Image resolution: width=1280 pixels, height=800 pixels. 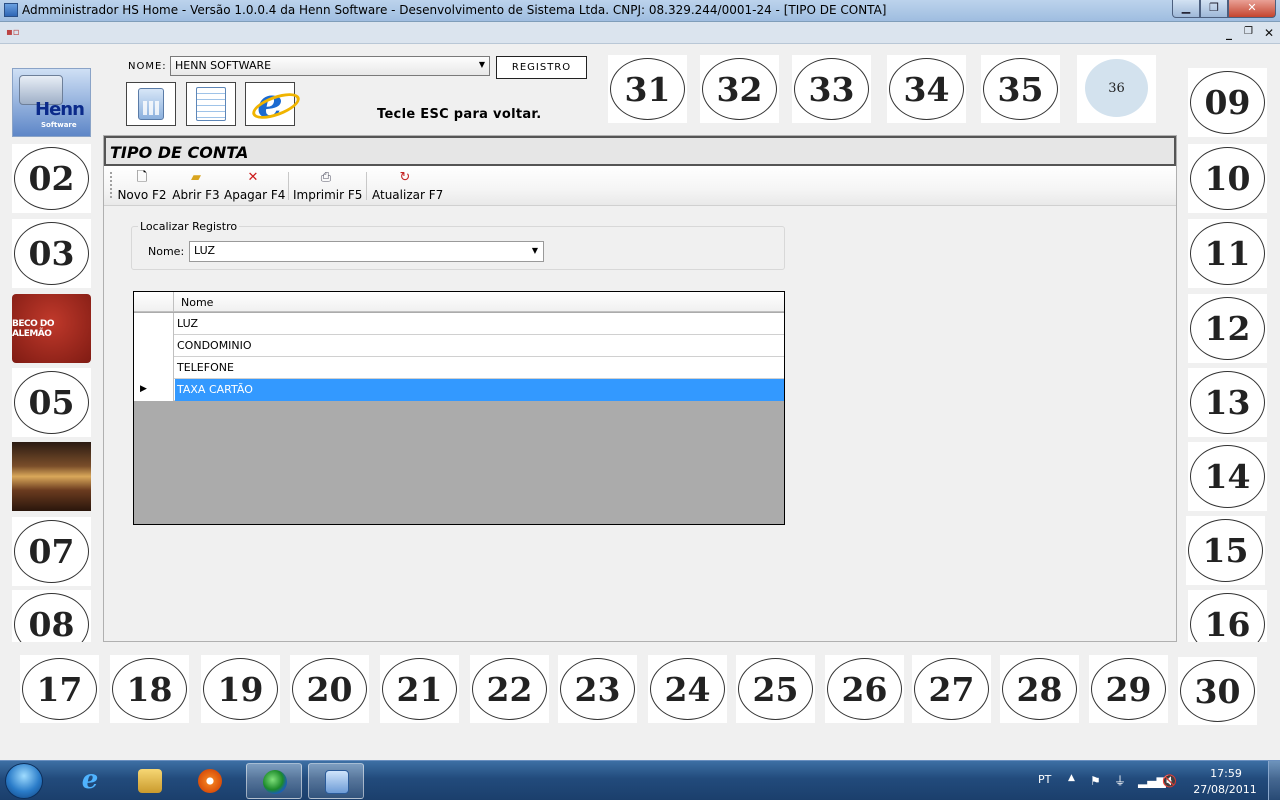 I want to click on volume-muted-icon: 🔇, so click(x=1169, y=781).